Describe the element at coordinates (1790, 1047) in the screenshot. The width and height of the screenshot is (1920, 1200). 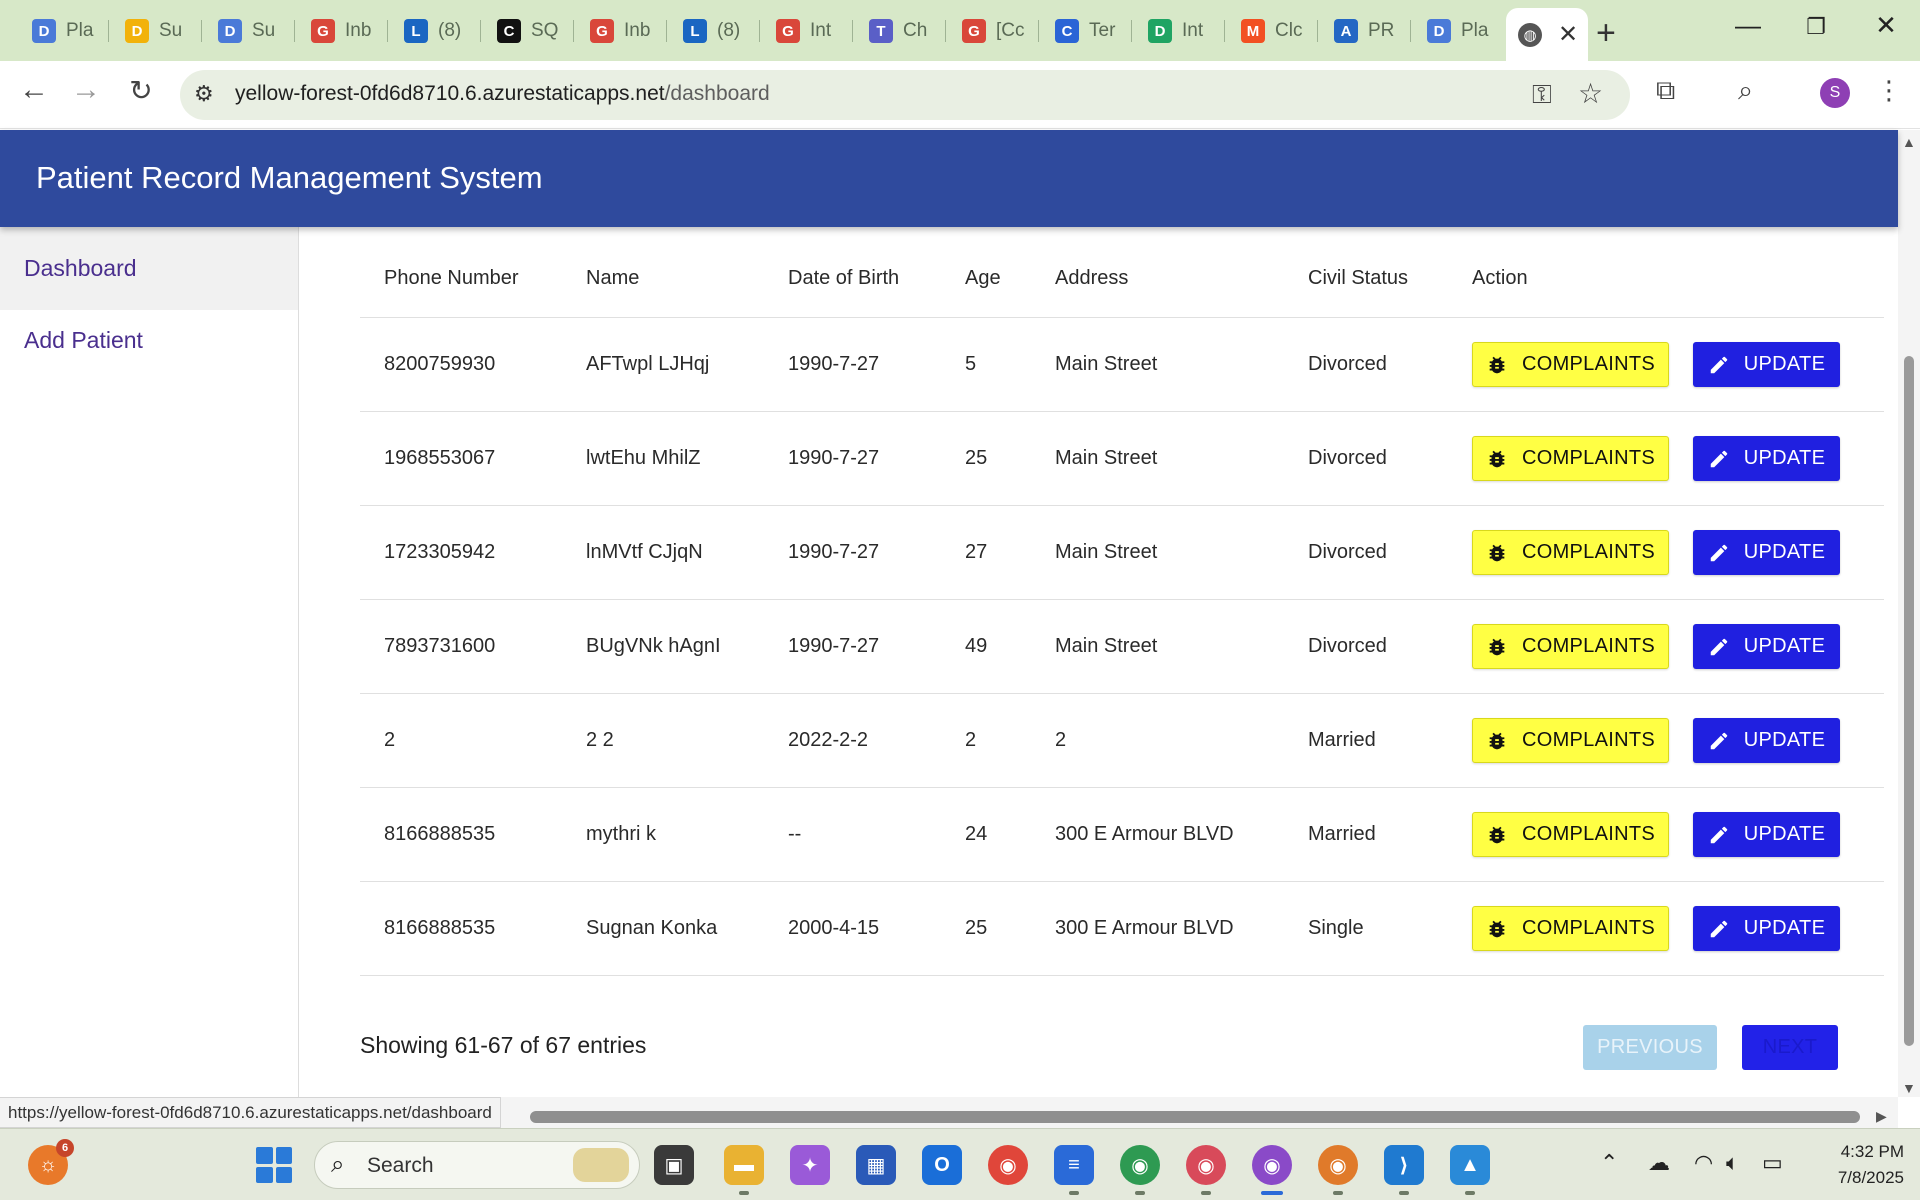
I see `next-button: NEXT` at that location.